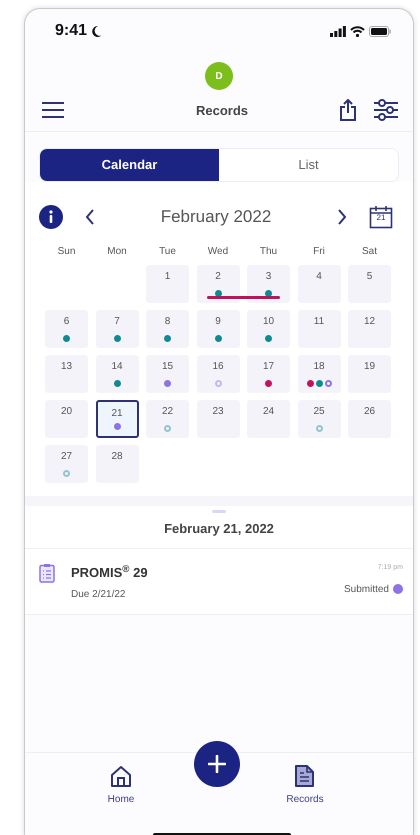 This screenshot has height=835, width=420. I want to click on share-button, so click(348, 110).